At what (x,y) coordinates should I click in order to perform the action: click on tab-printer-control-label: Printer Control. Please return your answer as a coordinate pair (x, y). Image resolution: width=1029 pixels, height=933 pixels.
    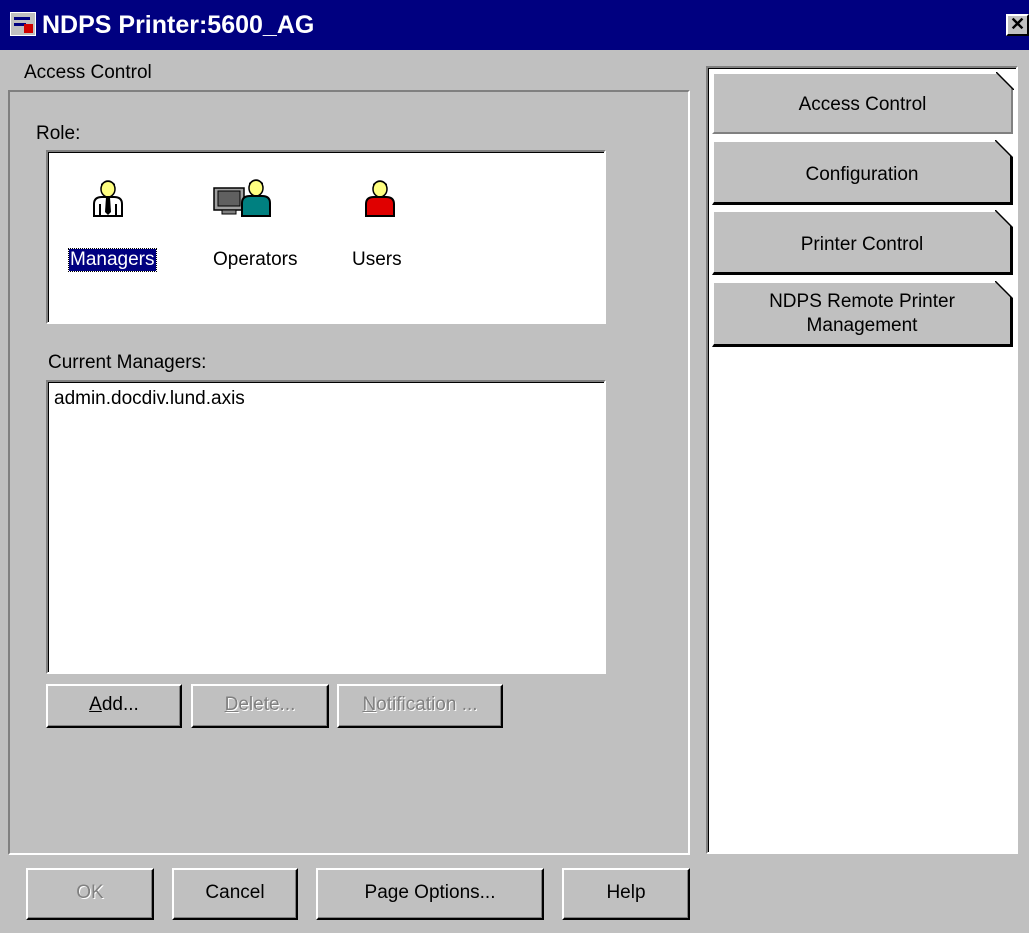
    Looking at the image, I should click on (862, 244).